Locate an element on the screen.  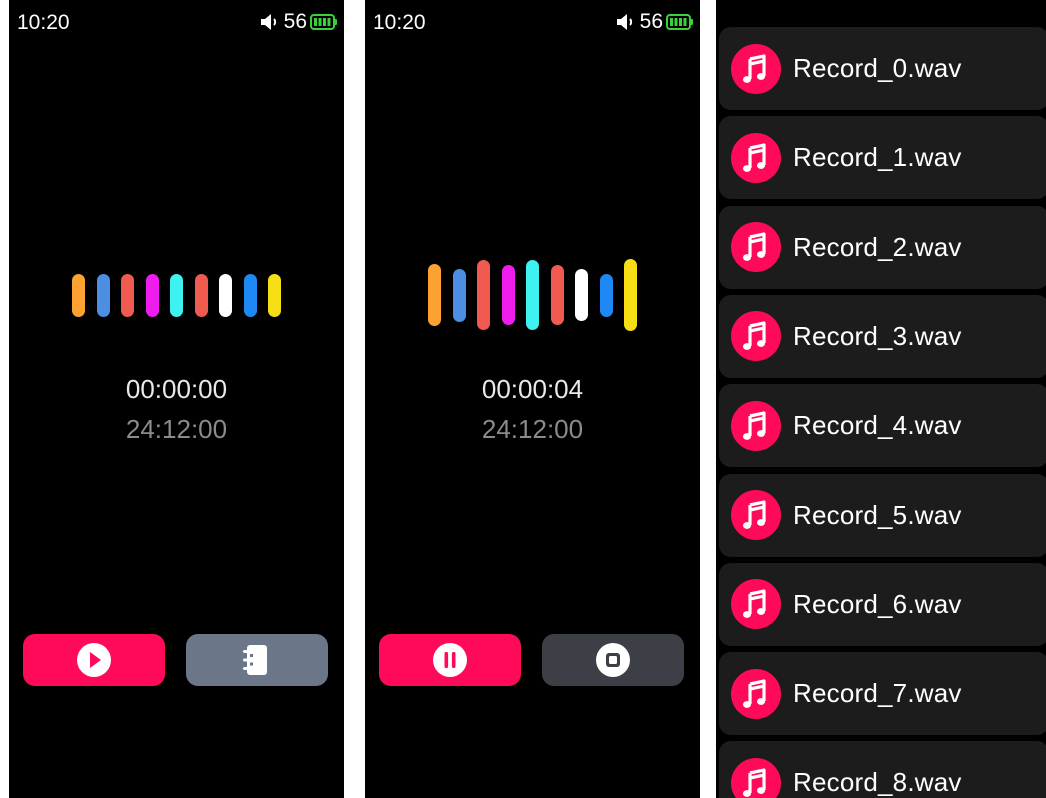
list-icon is located at coordinates (255, 660).